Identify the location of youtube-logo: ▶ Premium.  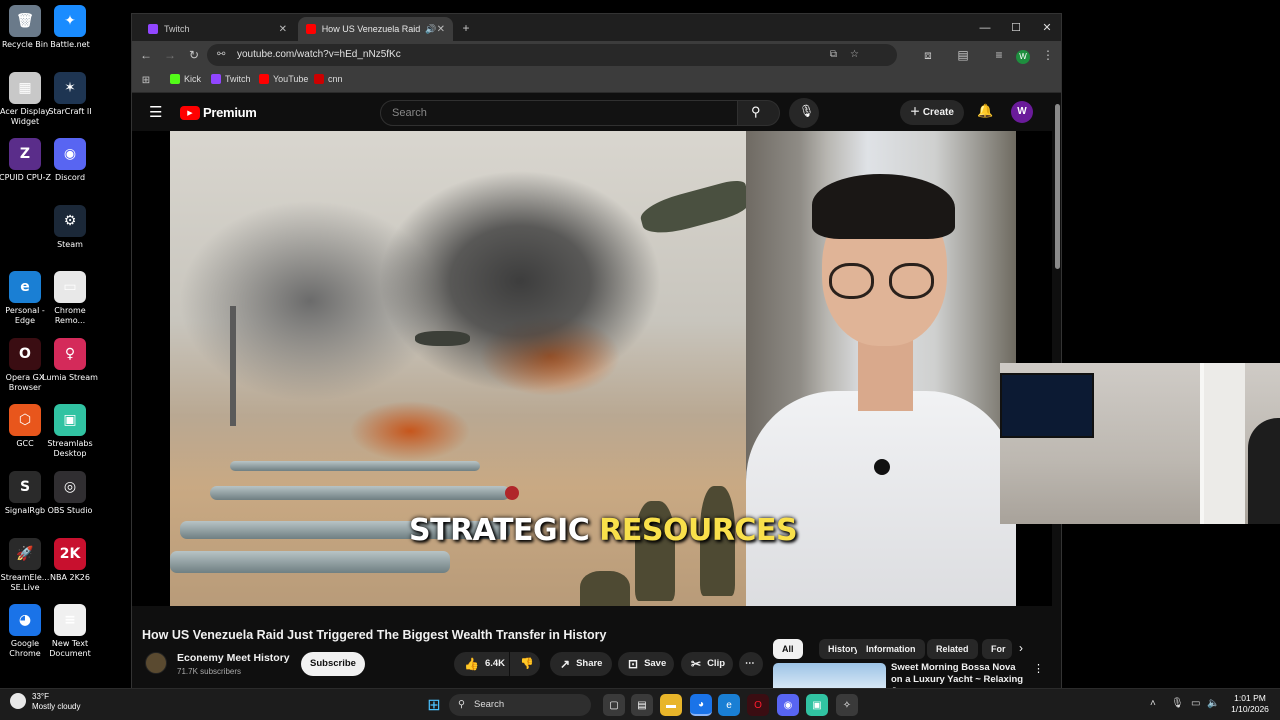
(218, 112).